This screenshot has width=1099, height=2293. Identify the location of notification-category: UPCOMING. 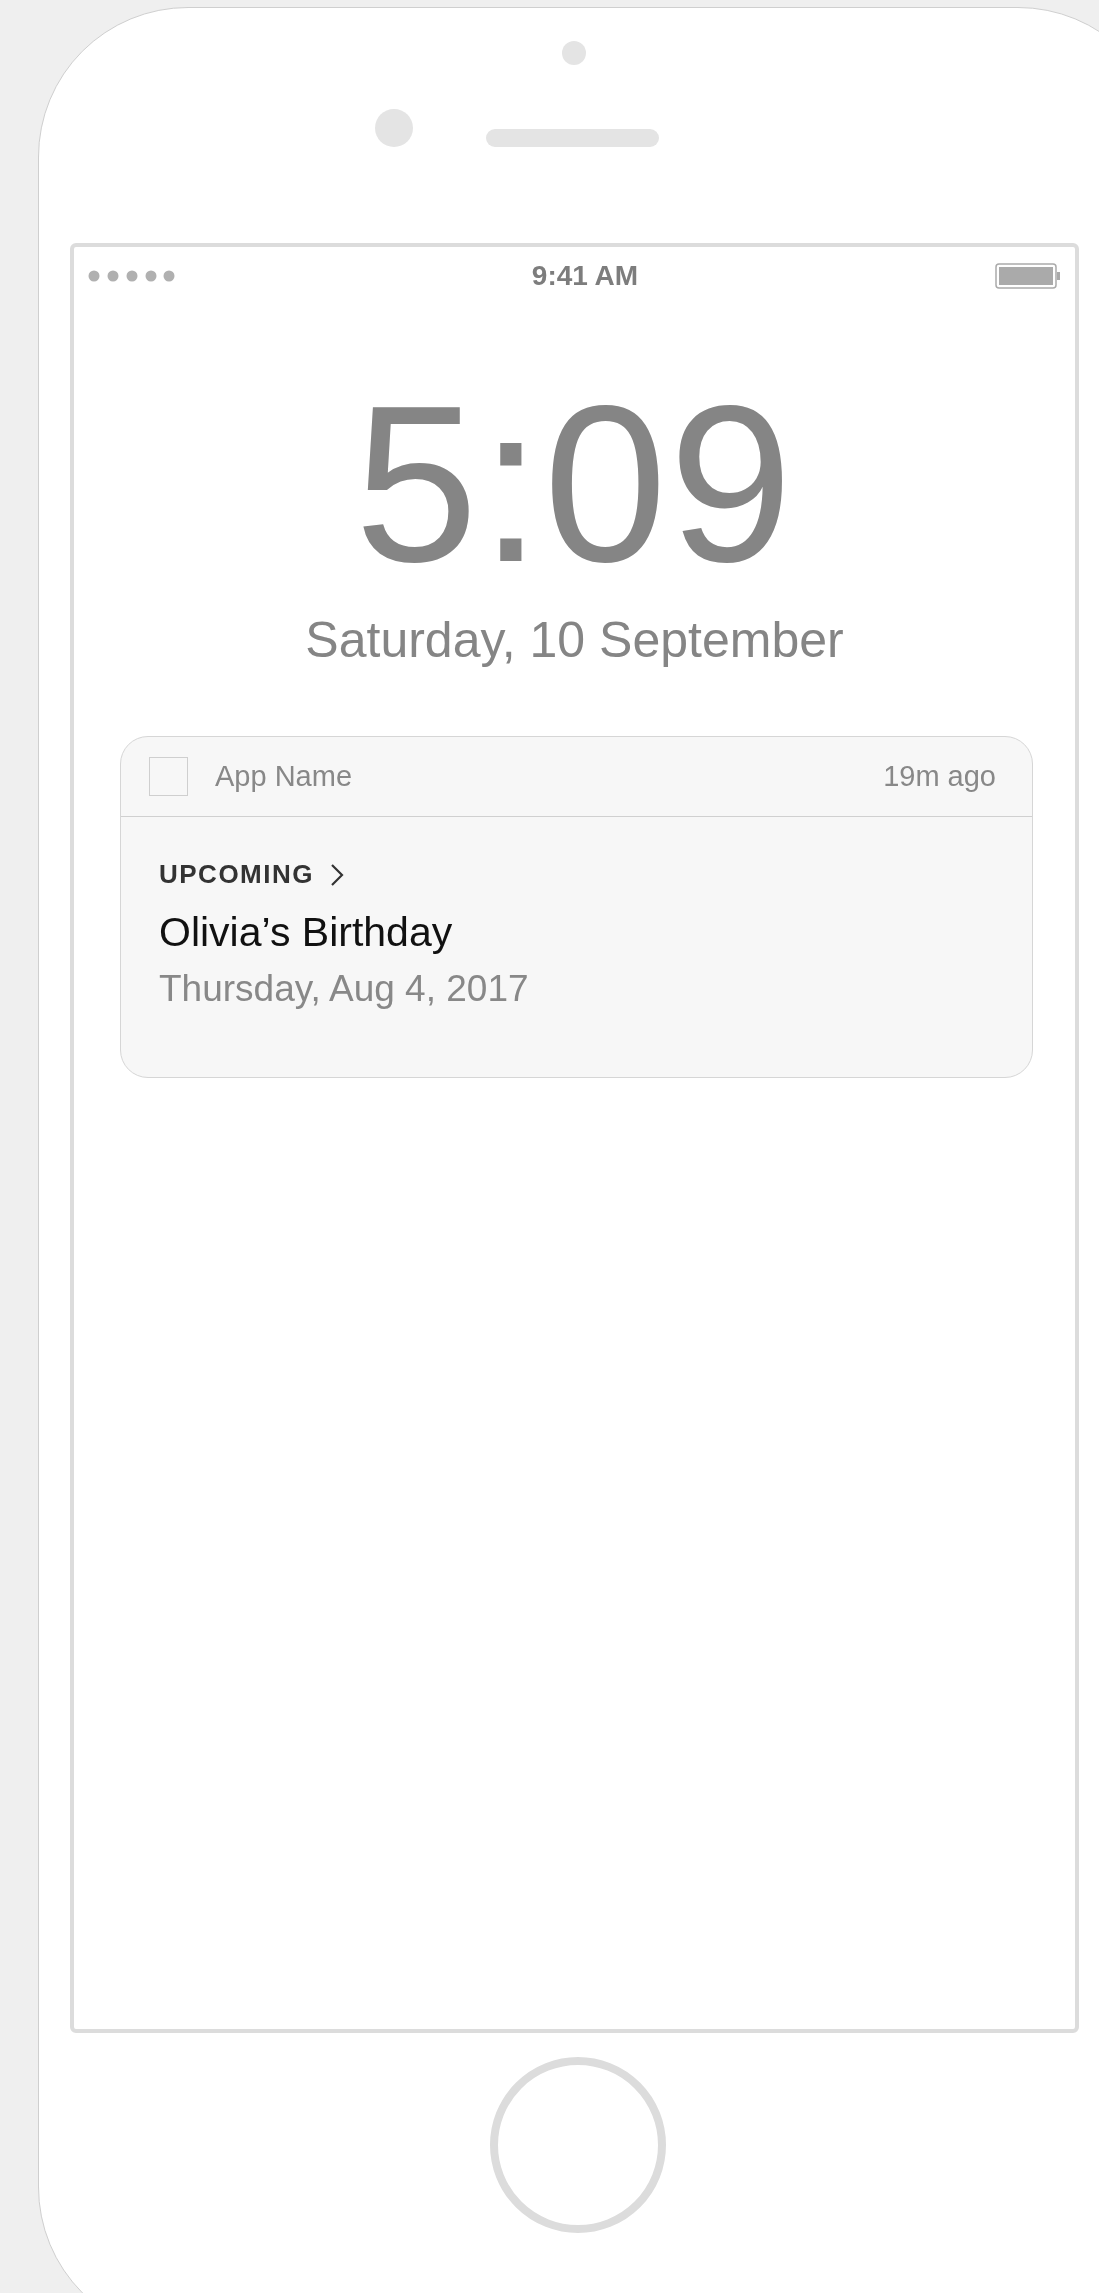
(236, 874).